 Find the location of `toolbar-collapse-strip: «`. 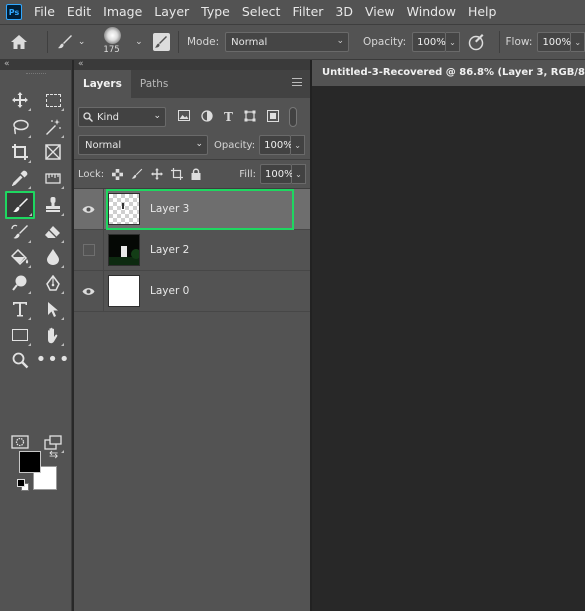

toolbar-collapse-strip: « is located at coordinates (36, 65).